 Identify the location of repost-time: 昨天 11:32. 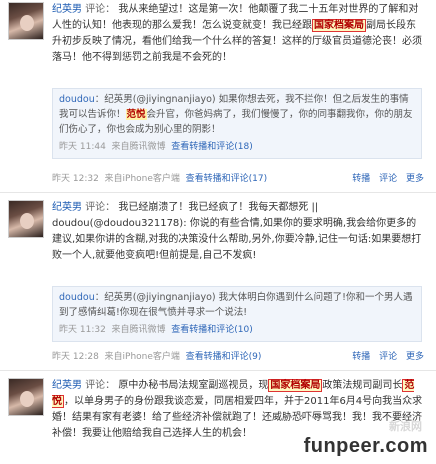
(82, 330).